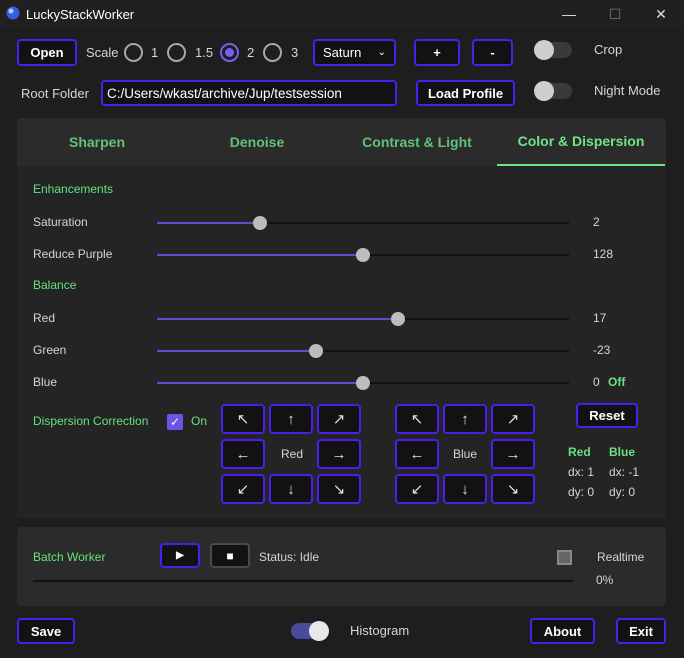 Image resolution: width=684 pixels, height=658 pixels. I want to click on saturation-slider, so click(363, 223).